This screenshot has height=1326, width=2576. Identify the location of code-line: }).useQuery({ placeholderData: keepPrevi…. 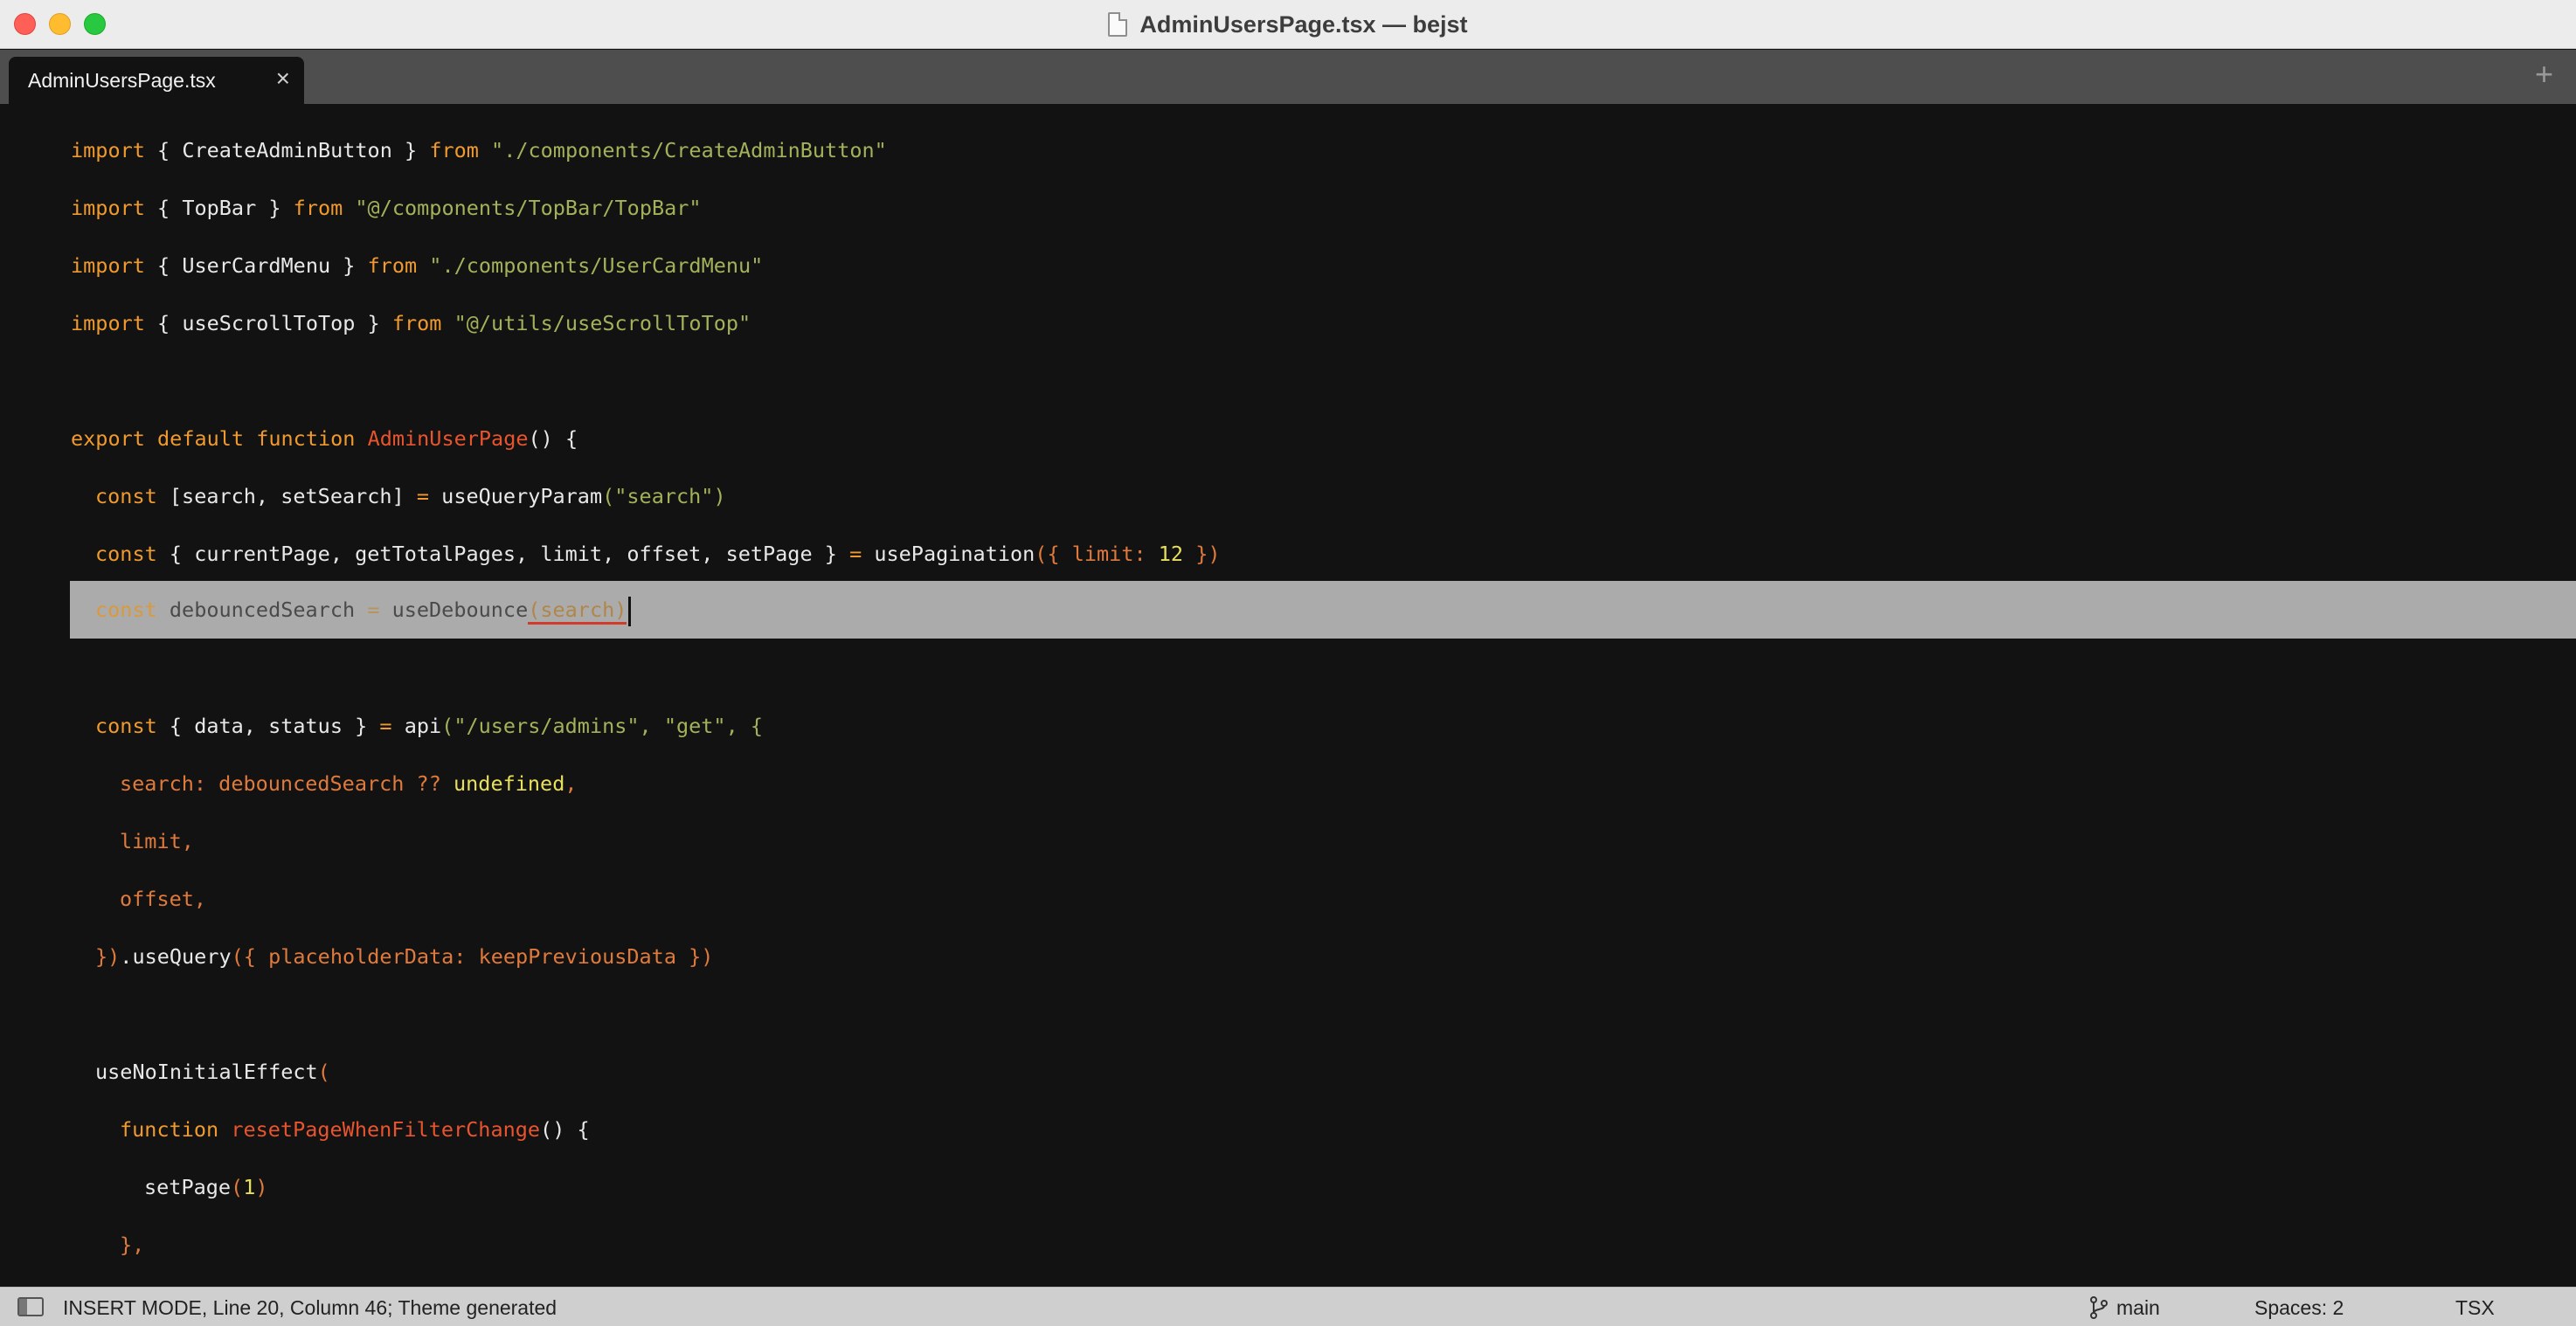
(404, 956).